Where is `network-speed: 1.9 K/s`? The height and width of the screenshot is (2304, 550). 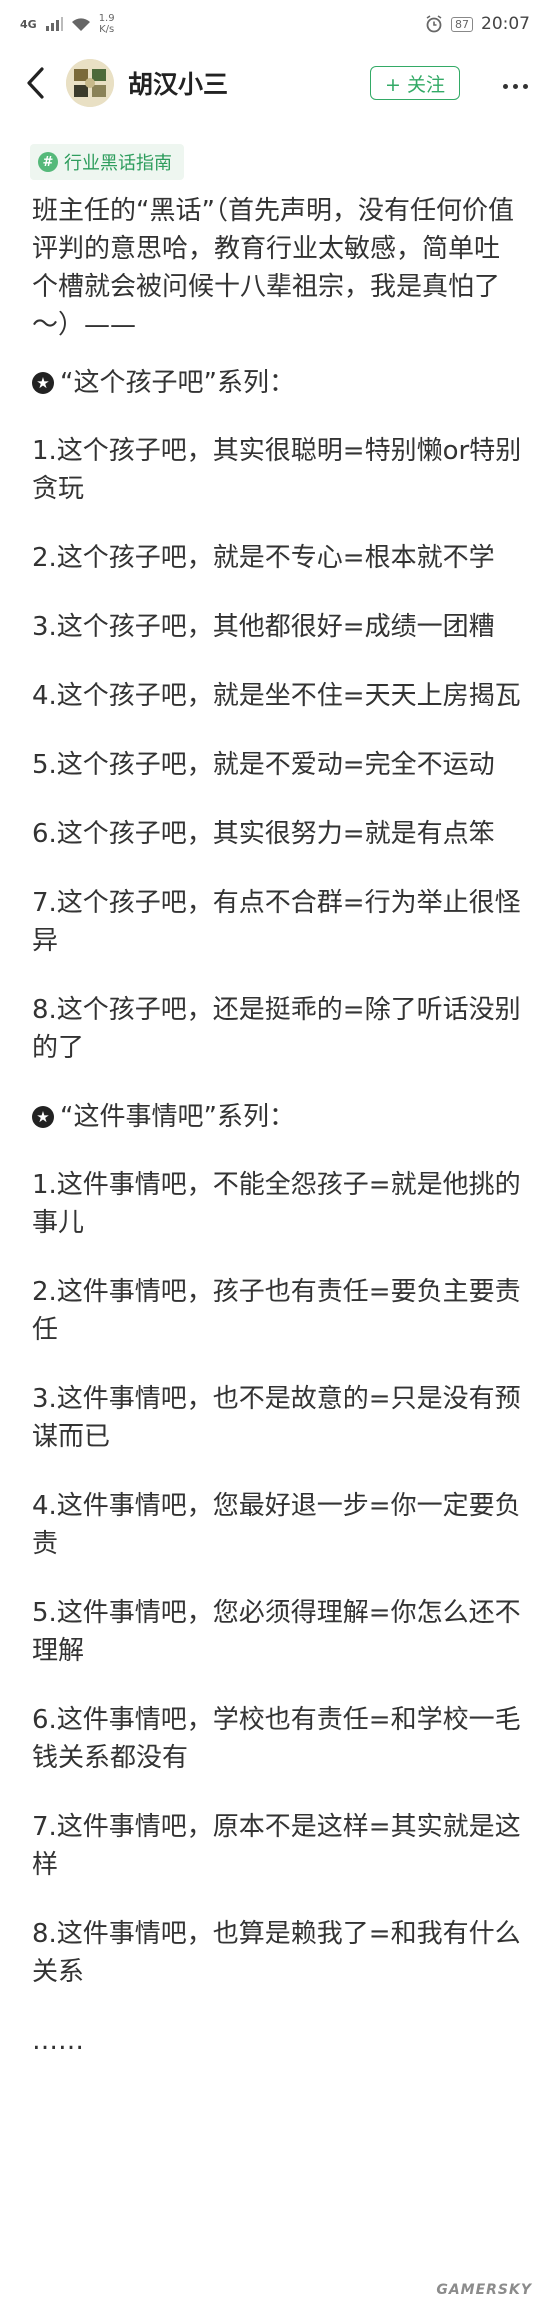 network-speed: 1.9 K/s is located at coordinates (107, 24).